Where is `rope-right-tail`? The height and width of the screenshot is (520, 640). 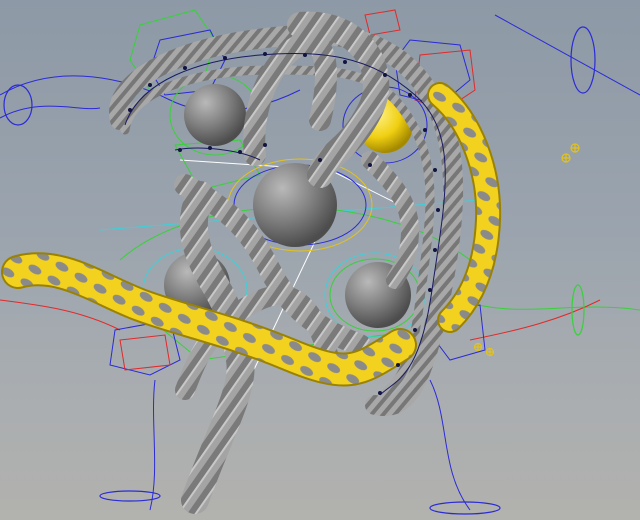 rope-right-tail is located at coordinates (390, 220).